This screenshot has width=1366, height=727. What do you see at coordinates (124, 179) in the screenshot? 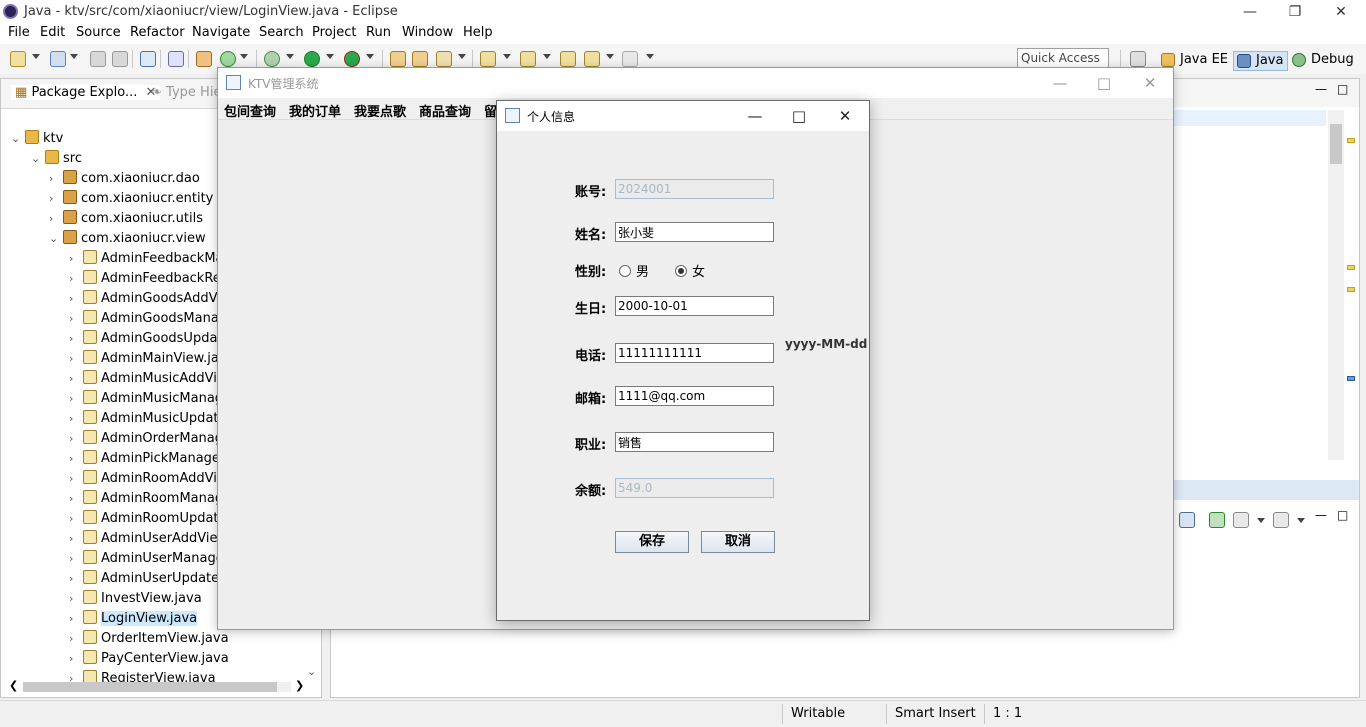
I see `tree-item: › com.xiaoniucr.dao` at bounding box center [124, 179].